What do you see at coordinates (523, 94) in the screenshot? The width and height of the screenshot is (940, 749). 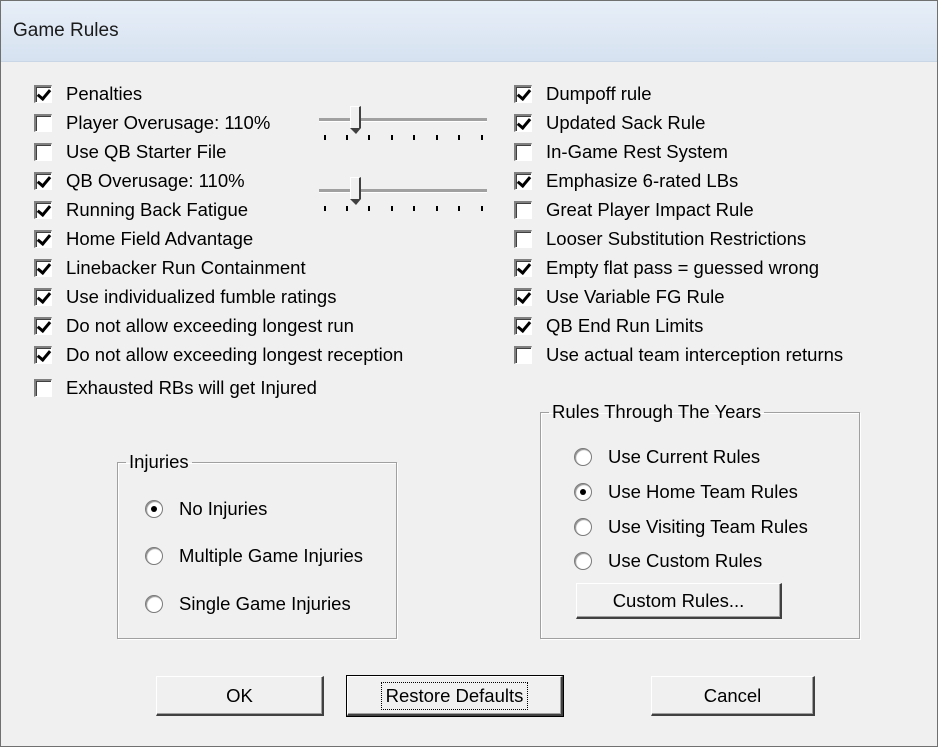 I see `dumpoff-checkbox` at bounding box center [523, 94].